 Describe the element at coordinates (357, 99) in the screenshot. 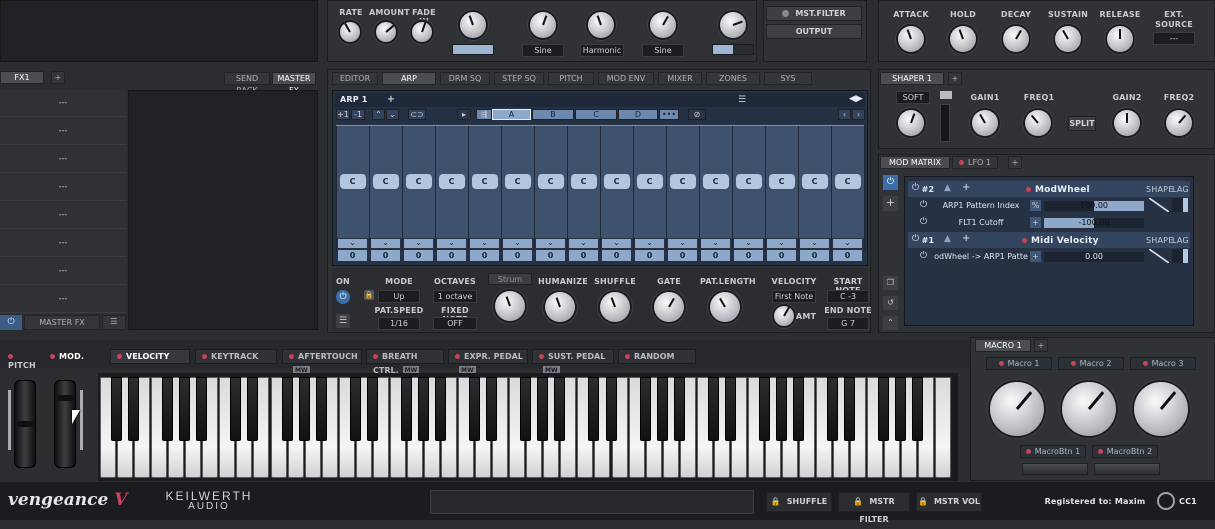

I see `arp-name: ARP 1` at that location.